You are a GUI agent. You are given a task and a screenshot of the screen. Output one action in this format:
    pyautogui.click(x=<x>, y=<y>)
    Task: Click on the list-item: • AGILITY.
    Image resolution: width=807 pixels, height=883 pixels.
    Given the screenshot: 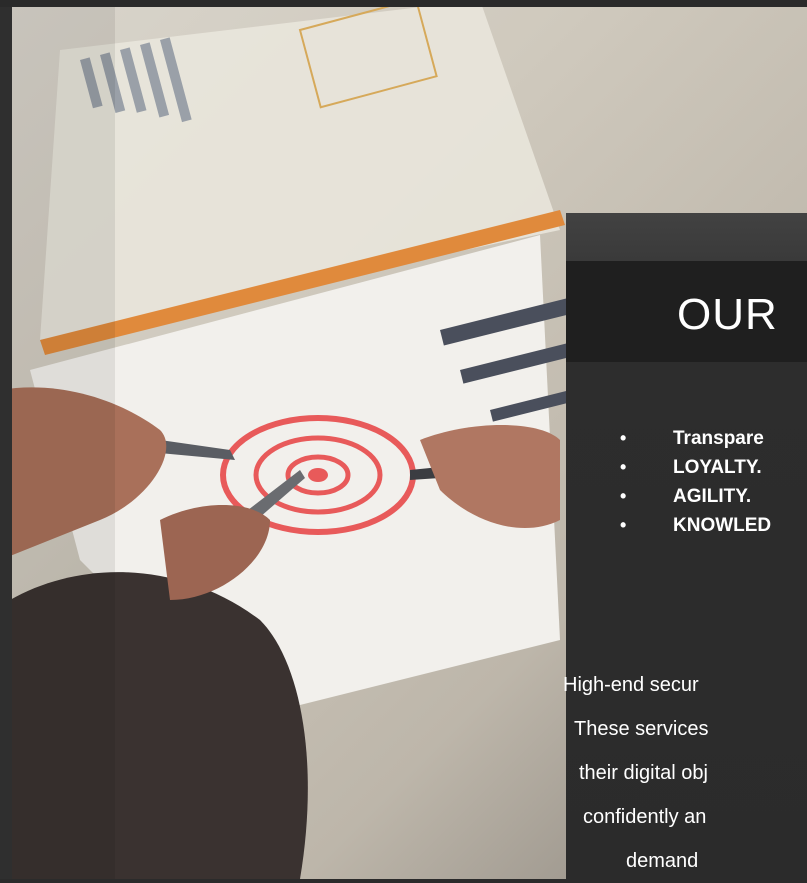 What is the action you would take?
    pyautogui.click(x=695, y=496)
    